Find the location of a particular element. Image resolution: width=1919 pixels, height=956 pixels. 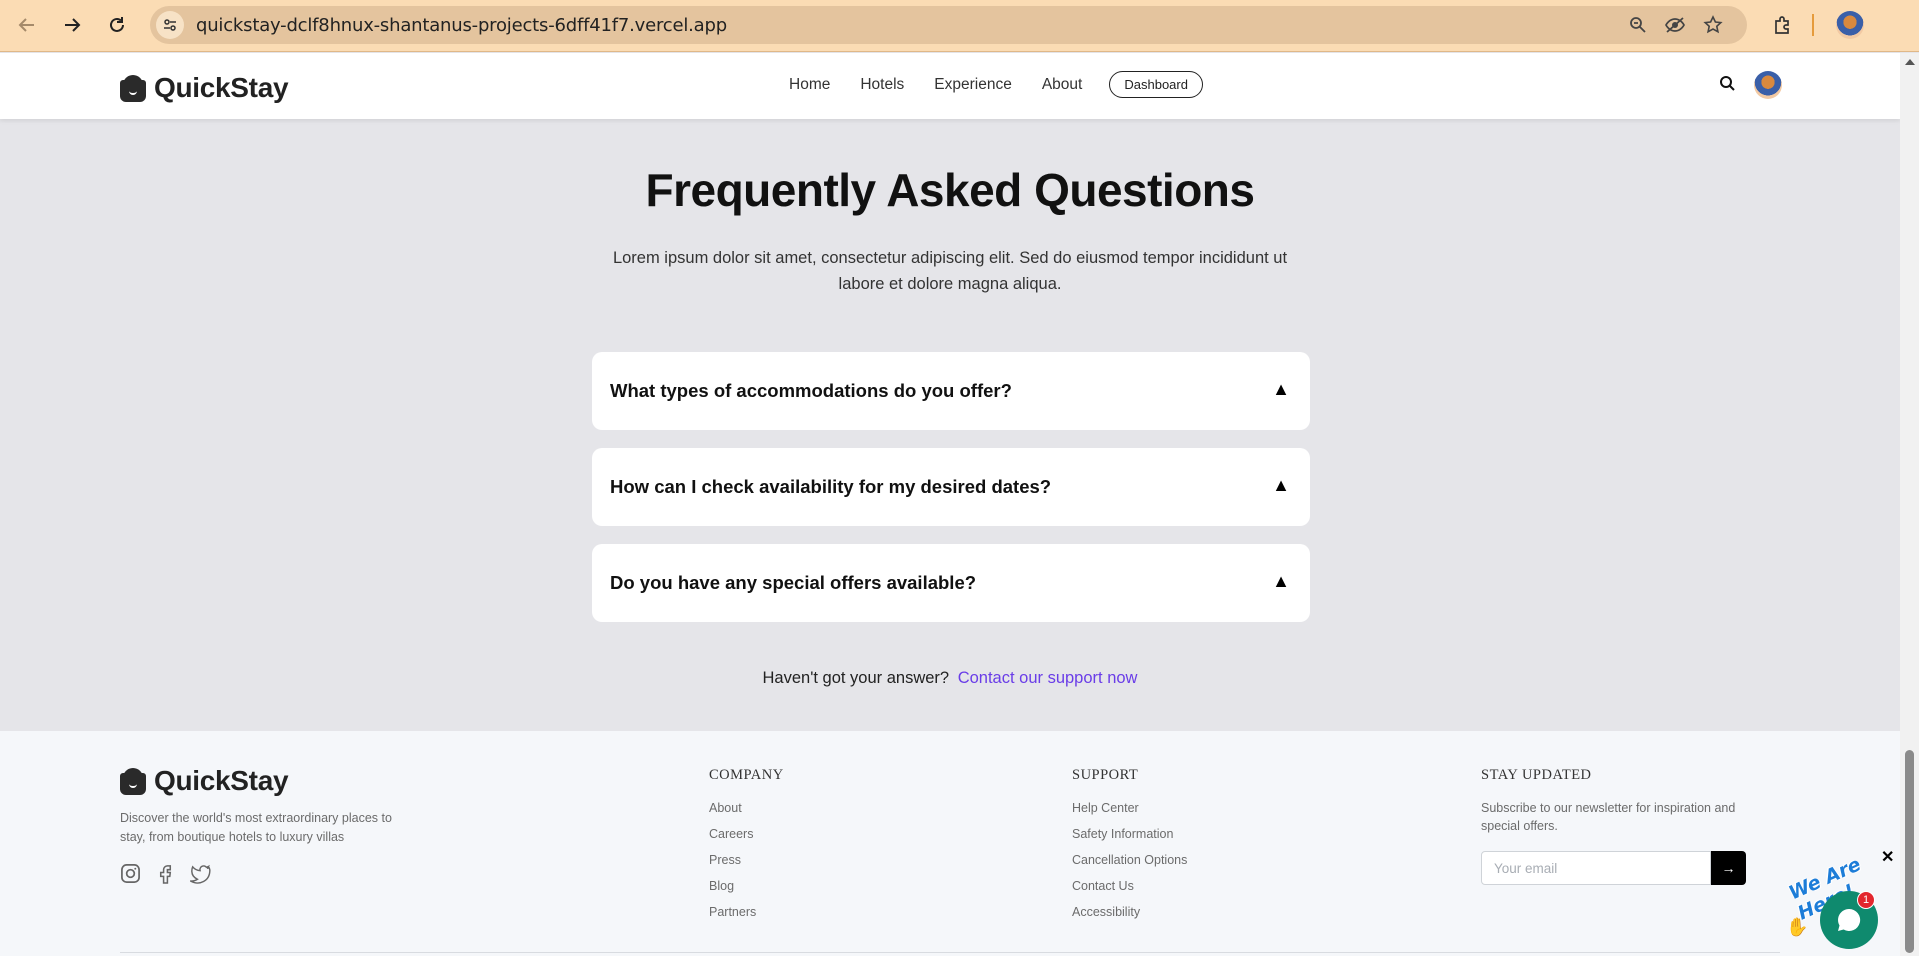

browser-profile-avatar is located at coordinates (1850, 25).